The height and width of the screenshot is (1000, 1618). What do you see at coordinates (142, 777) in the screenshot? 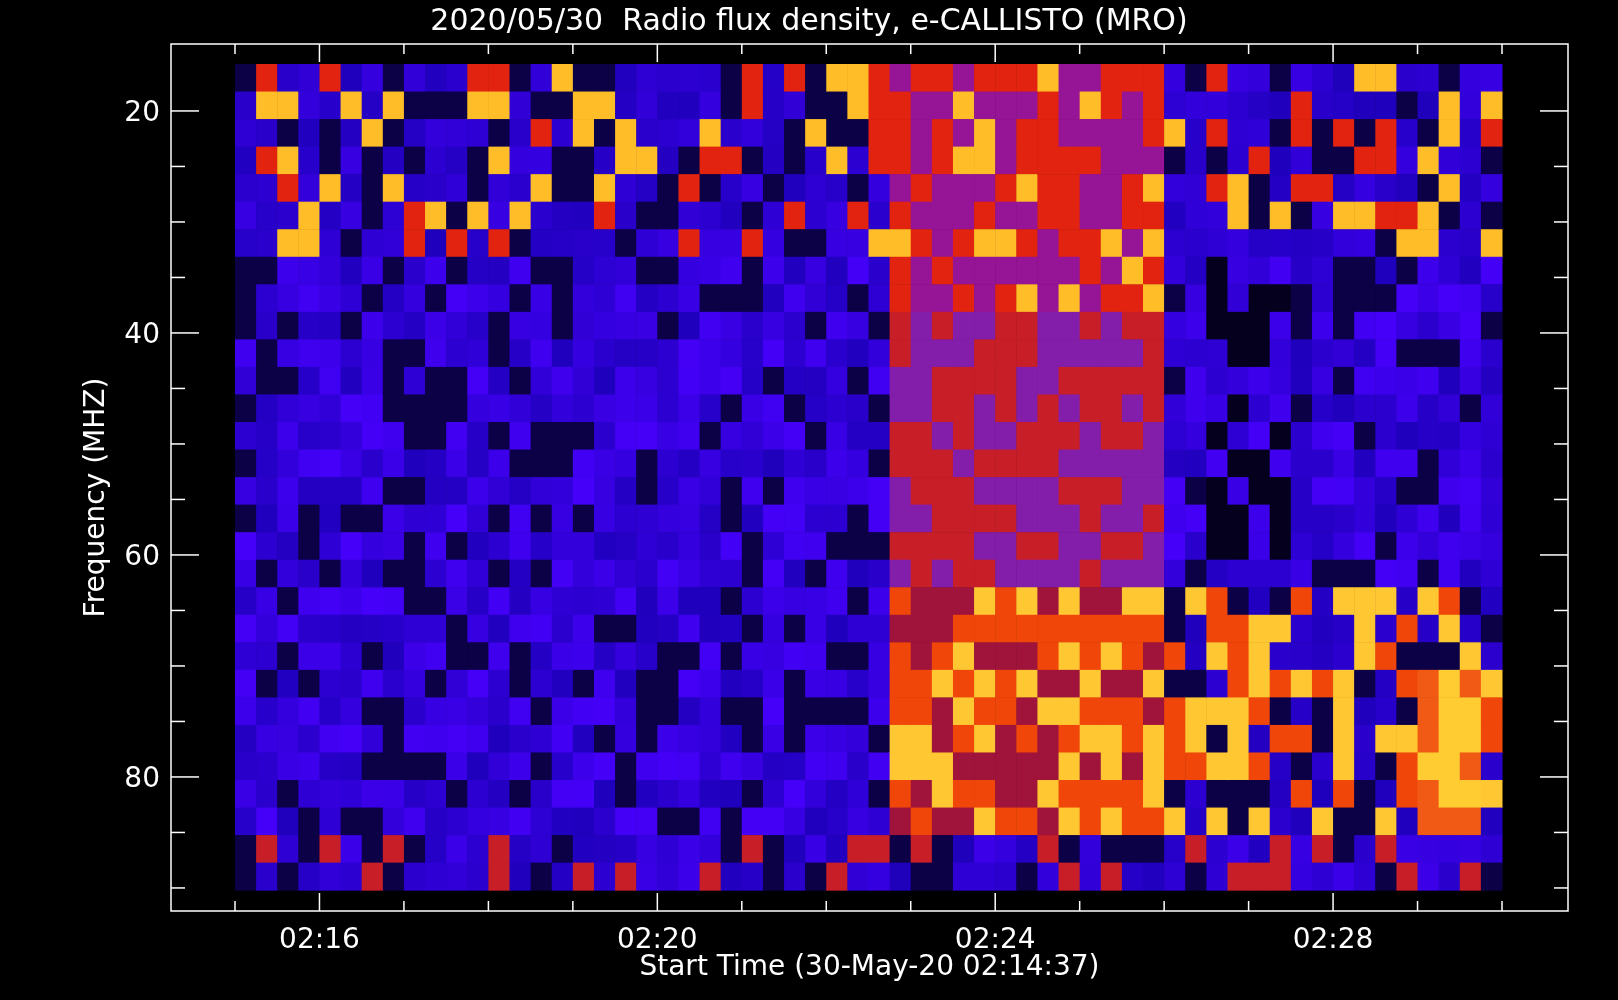
I see `axis-tick-label: 80` at bounding box center [142, 777].